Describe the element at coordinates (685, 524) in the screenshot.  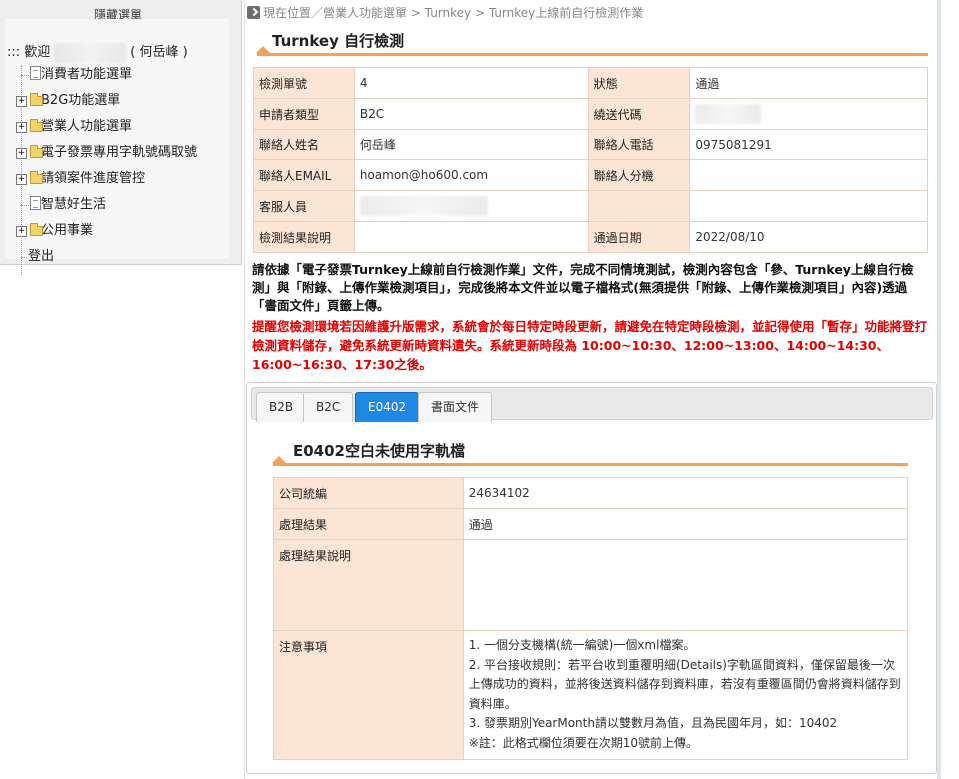
I see `process-result-value: 通過` at that location.